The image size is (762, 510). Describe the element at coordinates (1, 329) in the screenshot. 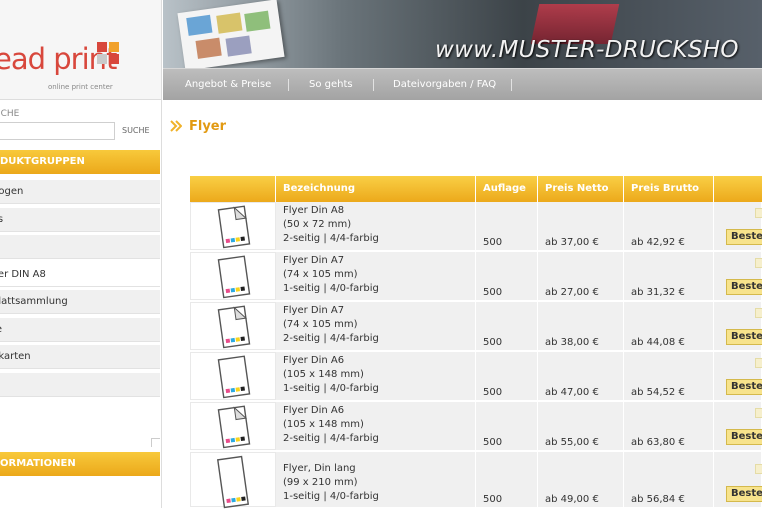

I see `sidebar-item-label: te` at that location.